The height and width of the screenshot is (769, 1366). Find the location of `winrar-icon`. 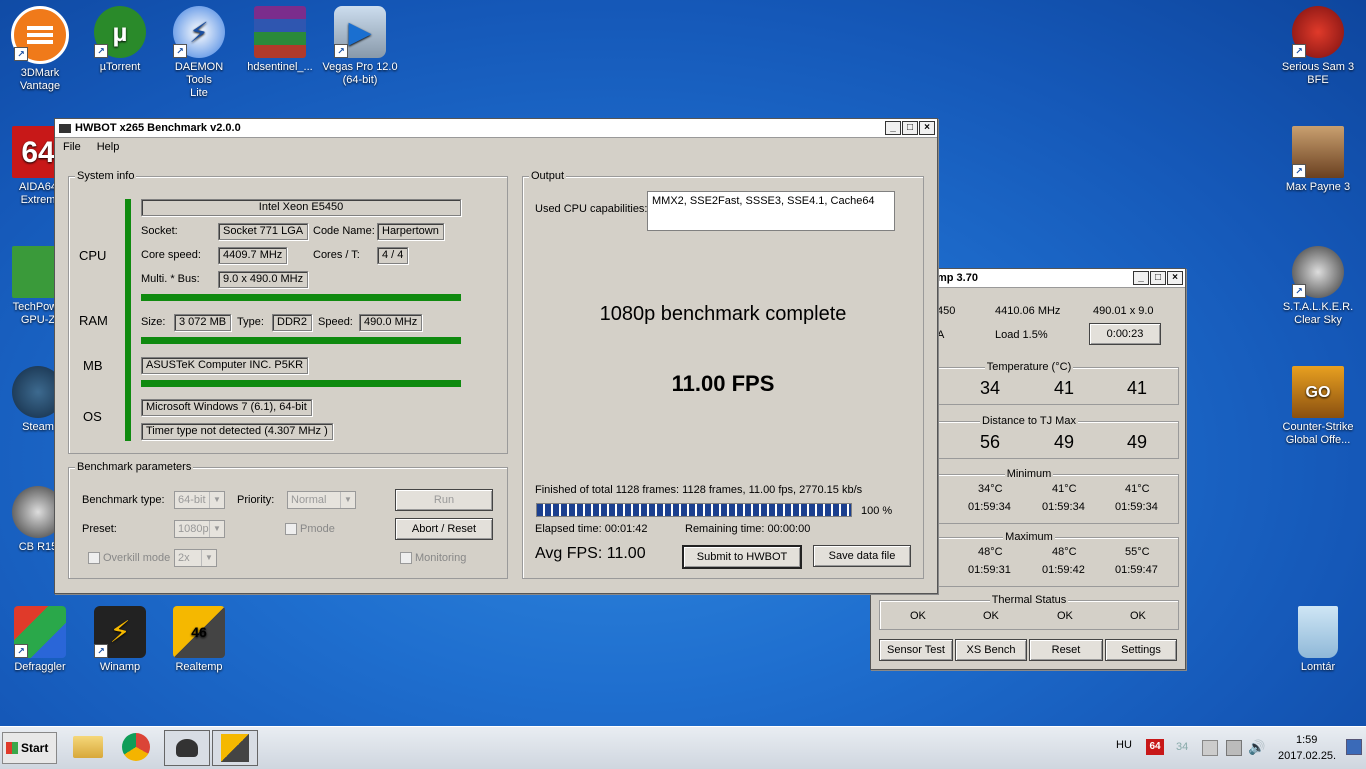

winrar-icon is located at coordinates (280, 32).